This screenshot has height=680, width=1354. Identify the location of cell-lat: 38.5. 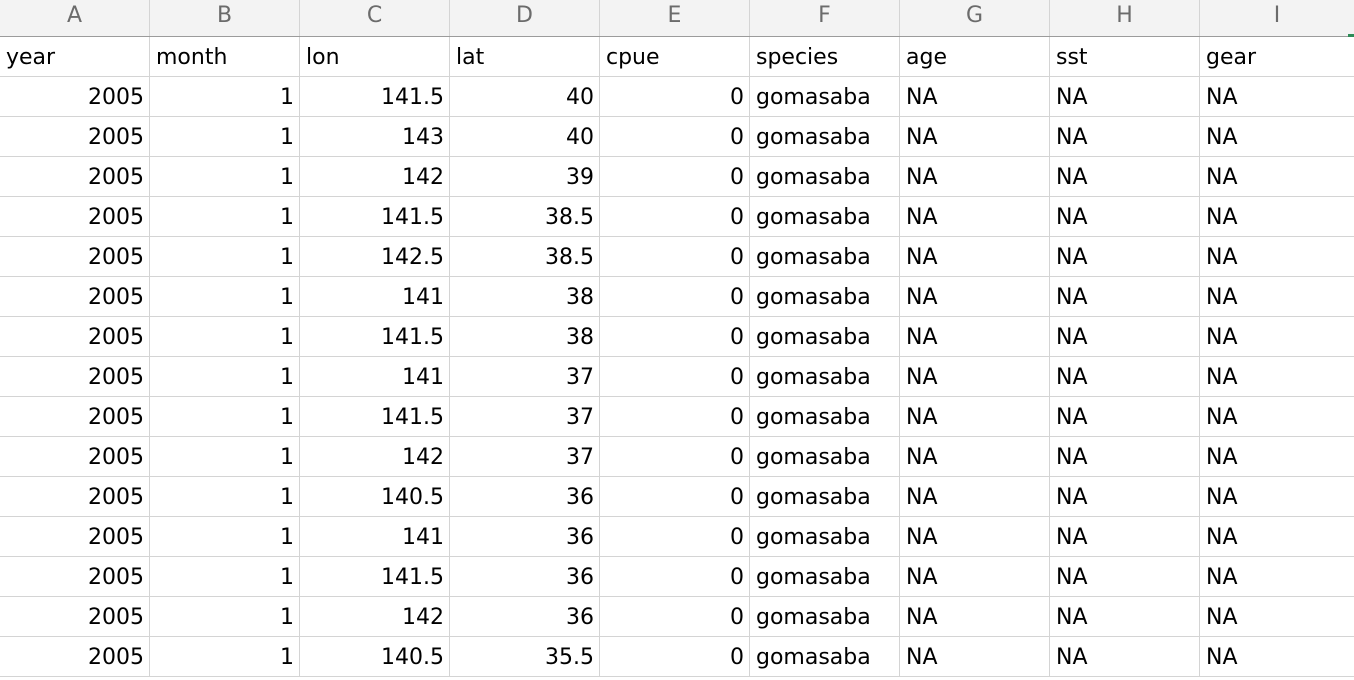
(525, 257).